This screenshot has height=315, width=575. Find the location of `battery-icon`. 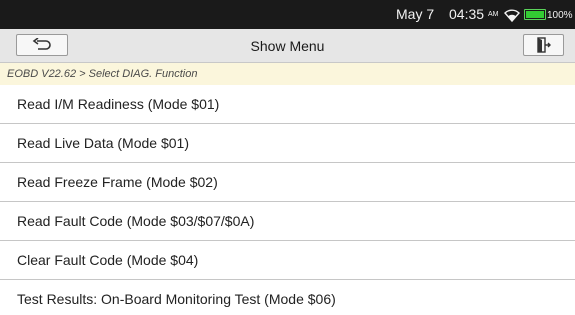

battery-icon is located at coordinates (535, 14).